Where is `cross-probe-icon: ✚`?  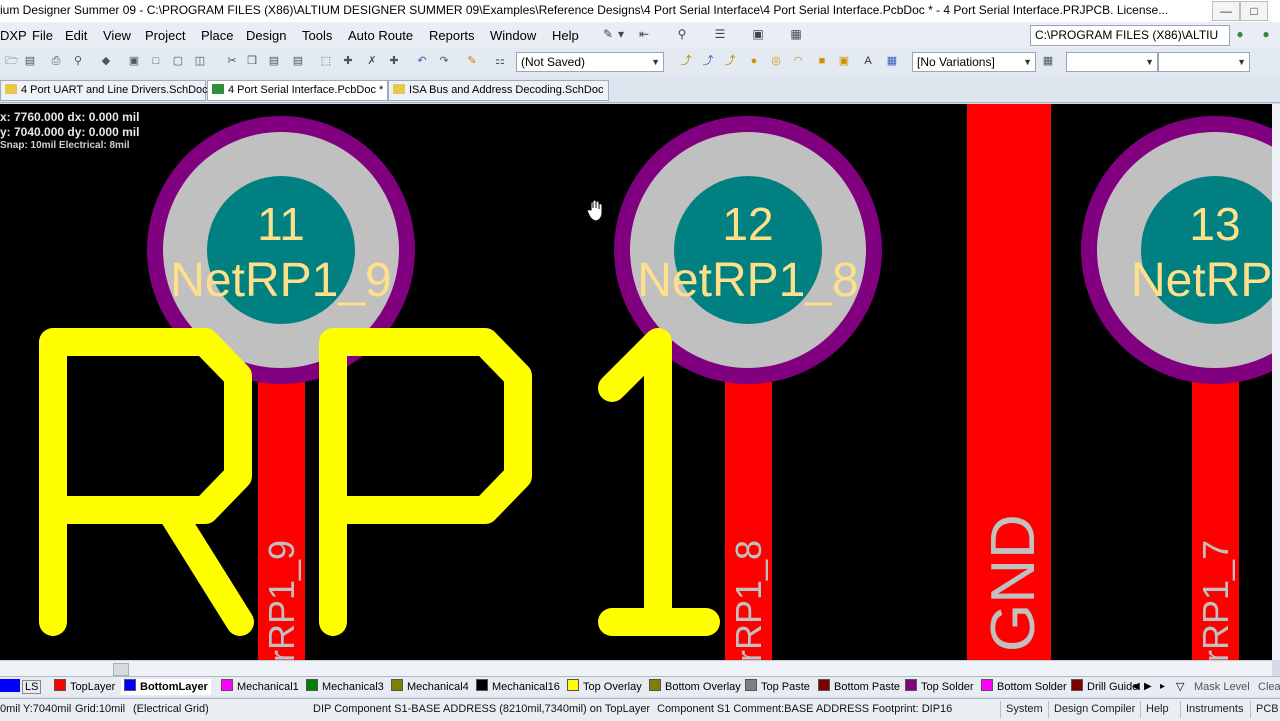 cross-probe-icon: ✚ is located at coordinates (394, 61).